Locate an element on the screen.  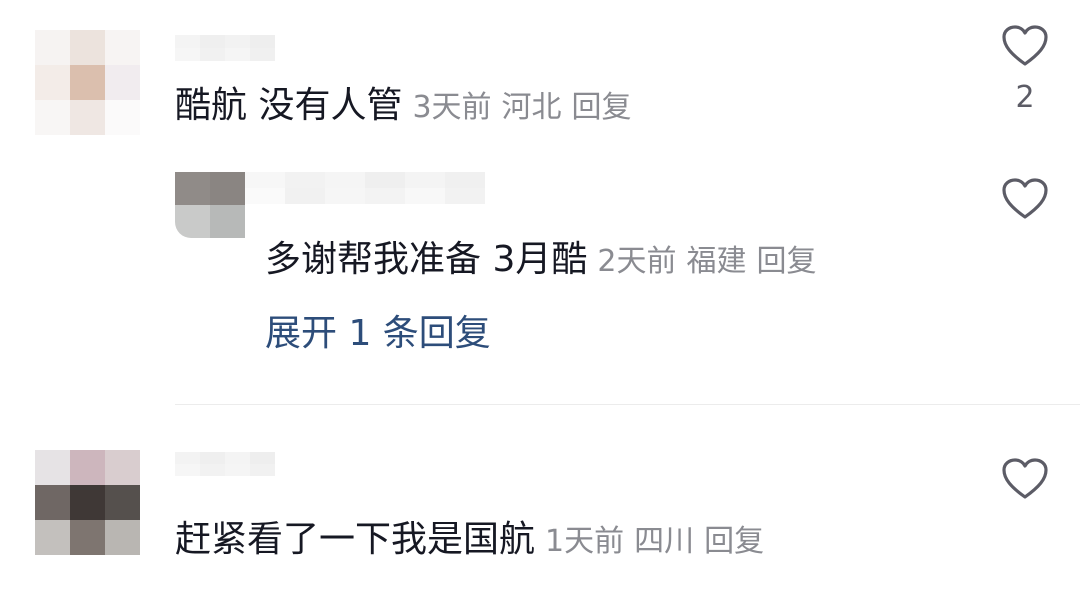
comment-content: 赶紧看了一下我是国航 is located at coordinates (355, 539).